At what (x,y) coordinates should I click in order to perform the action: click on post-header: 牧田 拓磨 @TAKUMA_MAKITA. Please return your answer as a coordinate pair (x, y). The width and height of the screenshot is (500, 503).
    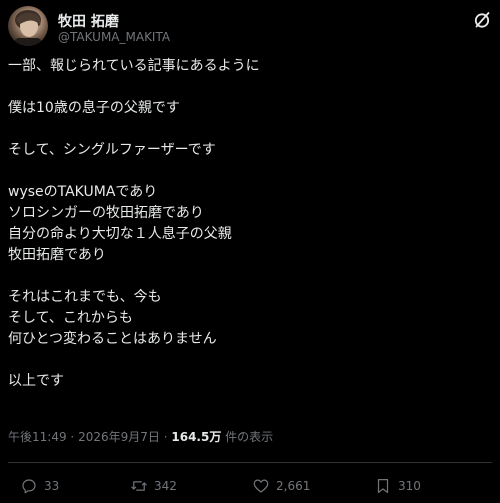
    Looking at the image, I should click on (250, 26).